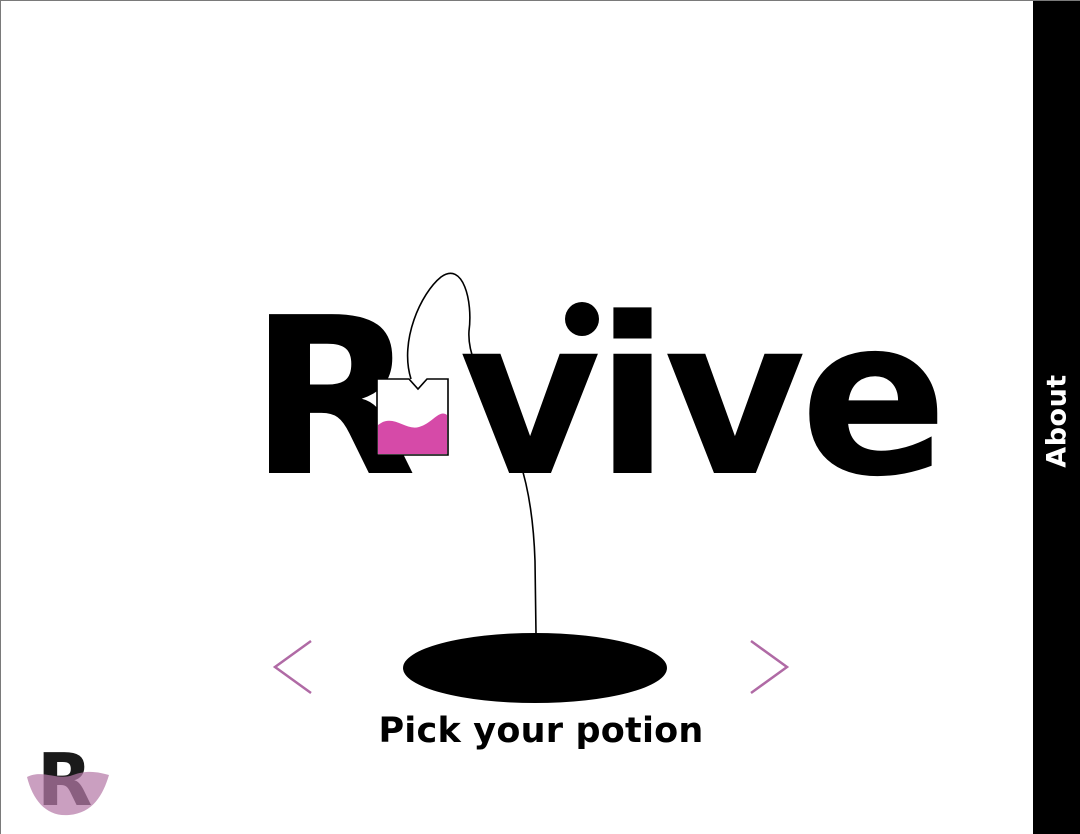 This screenshot has height=834, width=1080. I want to click on brand-logo: R, so click(68, 775).